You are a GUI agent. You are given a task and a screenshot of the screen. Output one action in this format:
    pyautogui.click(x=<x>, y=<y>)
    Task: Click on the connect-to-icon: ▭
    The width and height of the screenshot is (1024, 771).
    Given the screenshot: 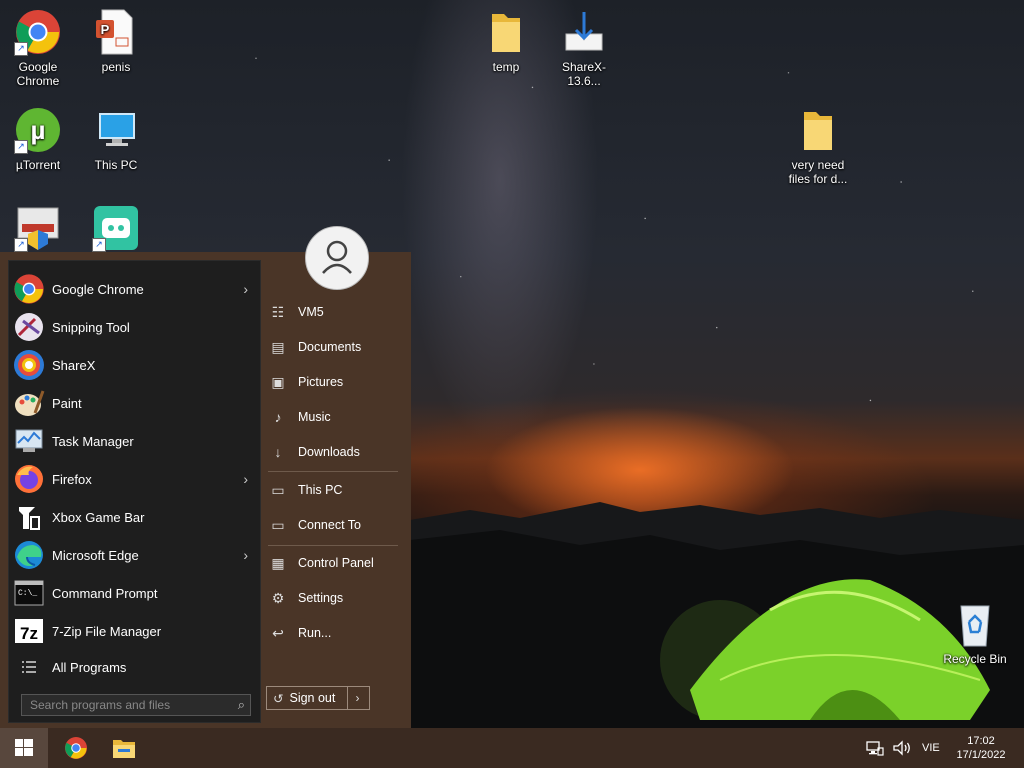 What is the action you would take?
    pyautogui.click(x=278, y=524)
    